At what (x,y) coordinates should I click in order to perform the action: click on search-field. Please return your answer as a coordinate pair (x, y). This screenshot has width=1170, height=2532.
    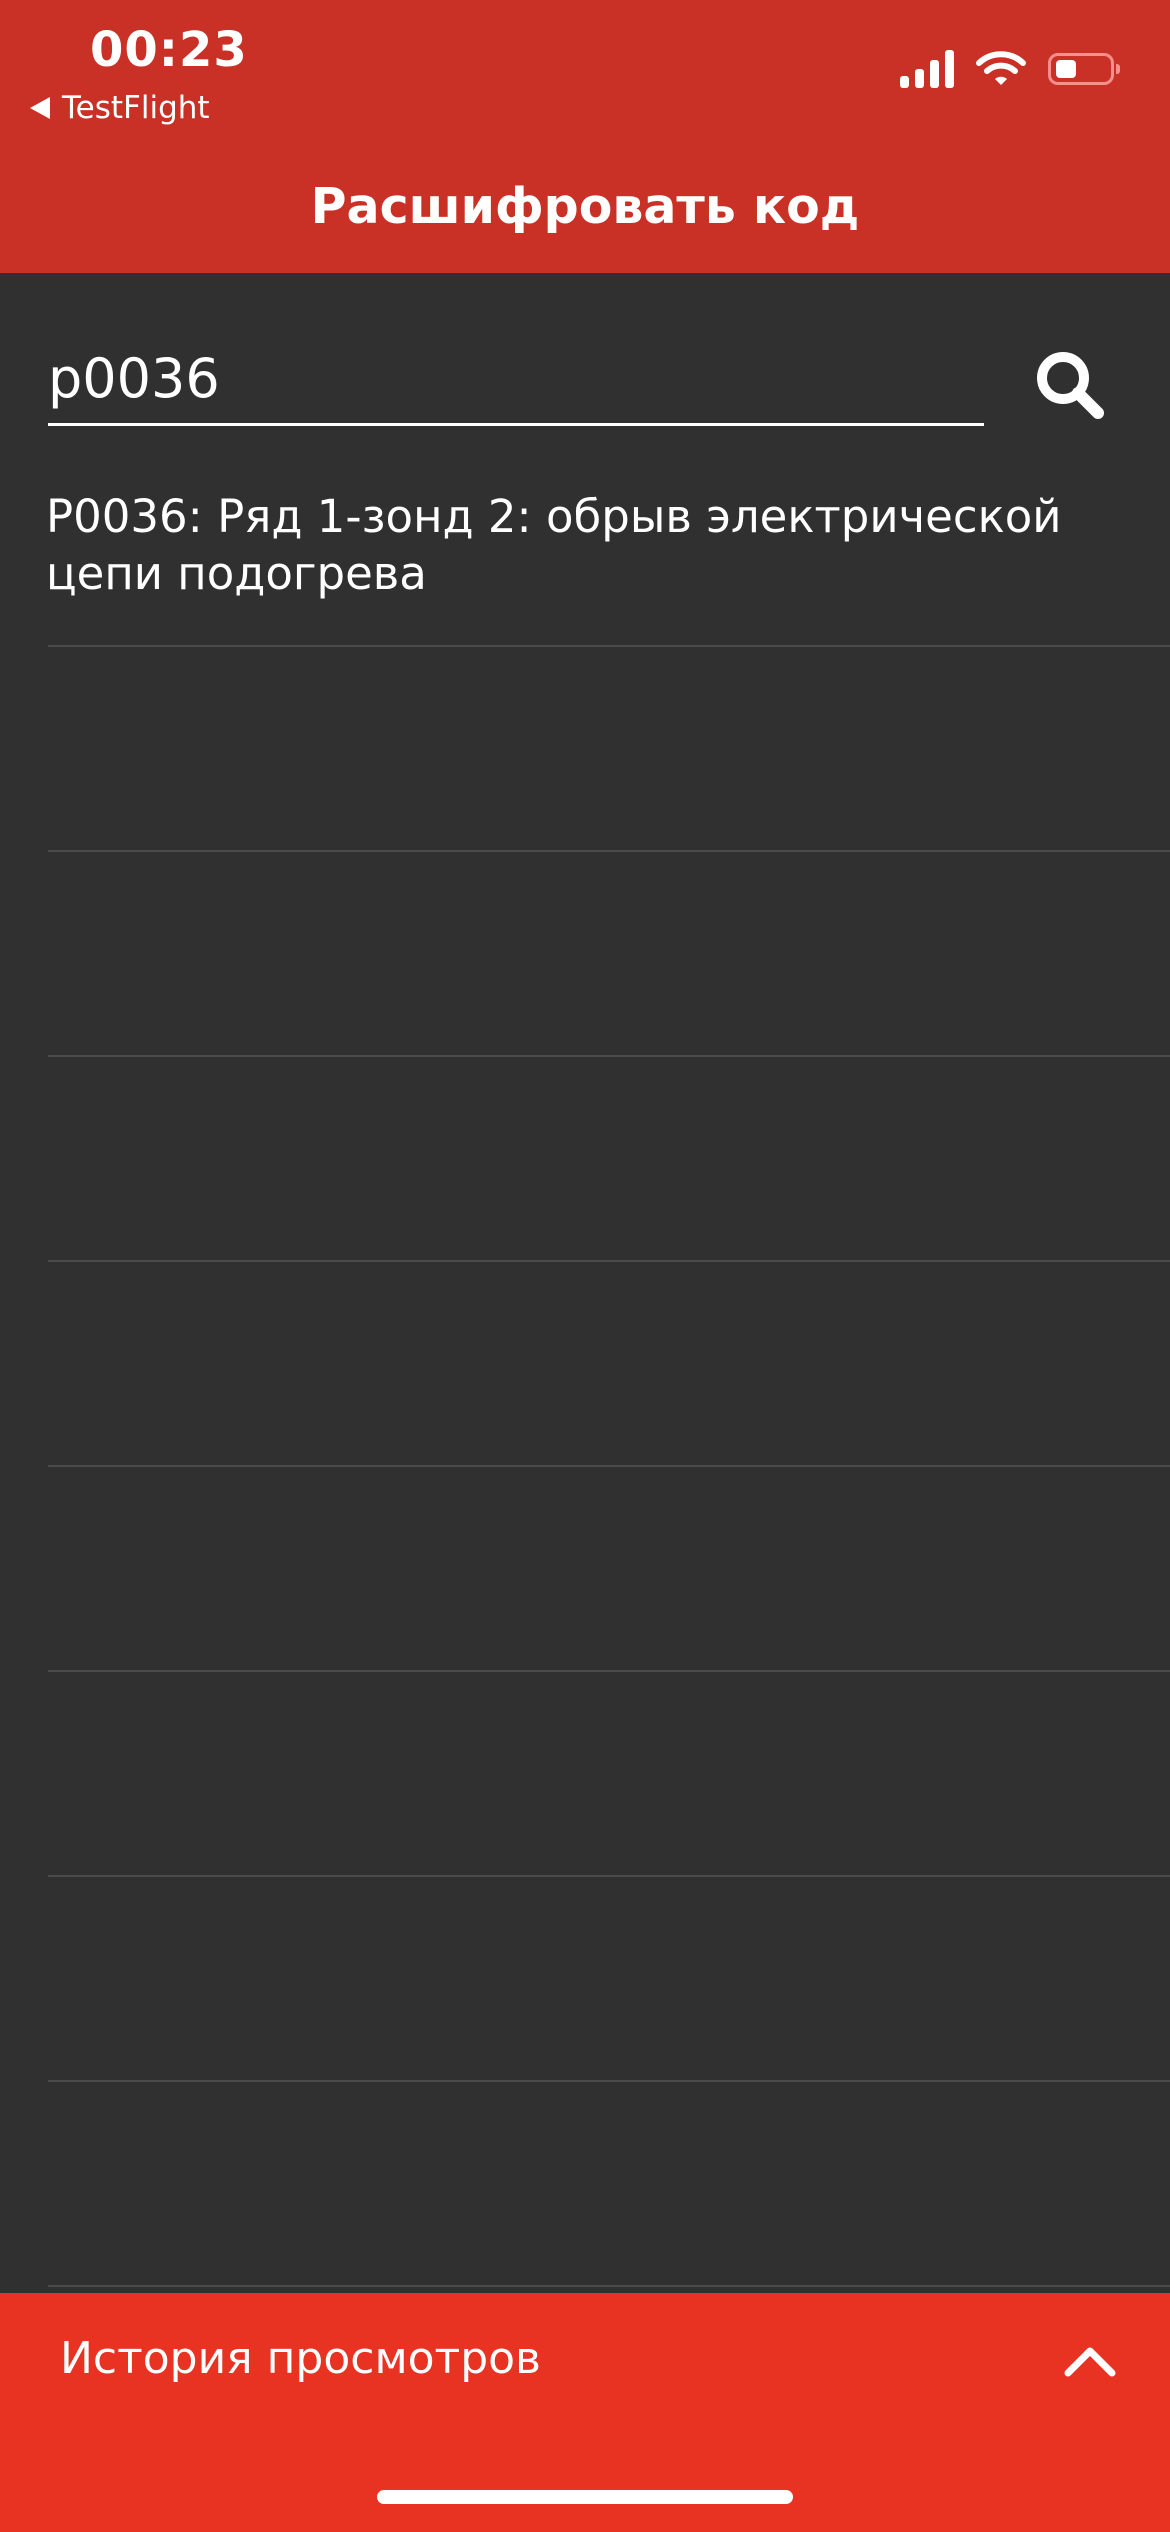
    Looking at the image, I should click on (516, 382).